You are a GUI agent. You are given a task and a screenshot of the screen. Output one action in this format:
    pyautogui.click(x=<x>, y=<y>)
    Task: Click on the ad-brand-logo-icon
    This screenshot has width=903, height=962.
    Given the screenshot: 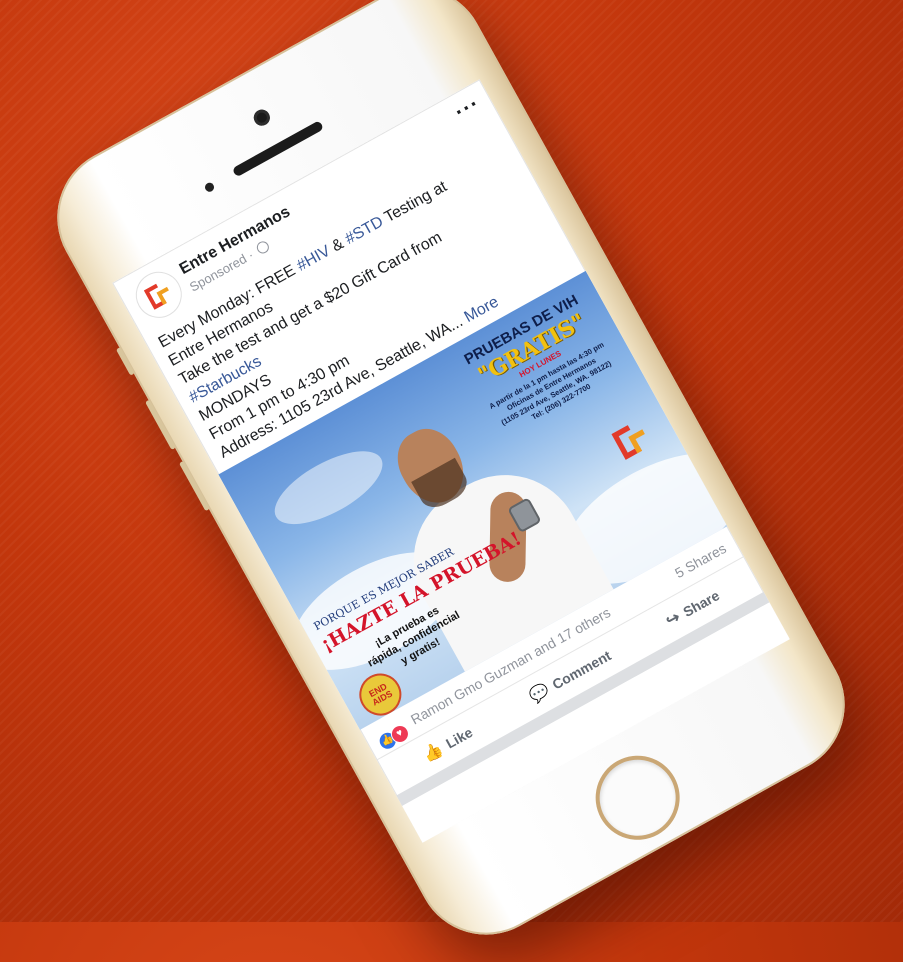 What is the action you would take?
    pyautogui.click(x=628, y=442)
    